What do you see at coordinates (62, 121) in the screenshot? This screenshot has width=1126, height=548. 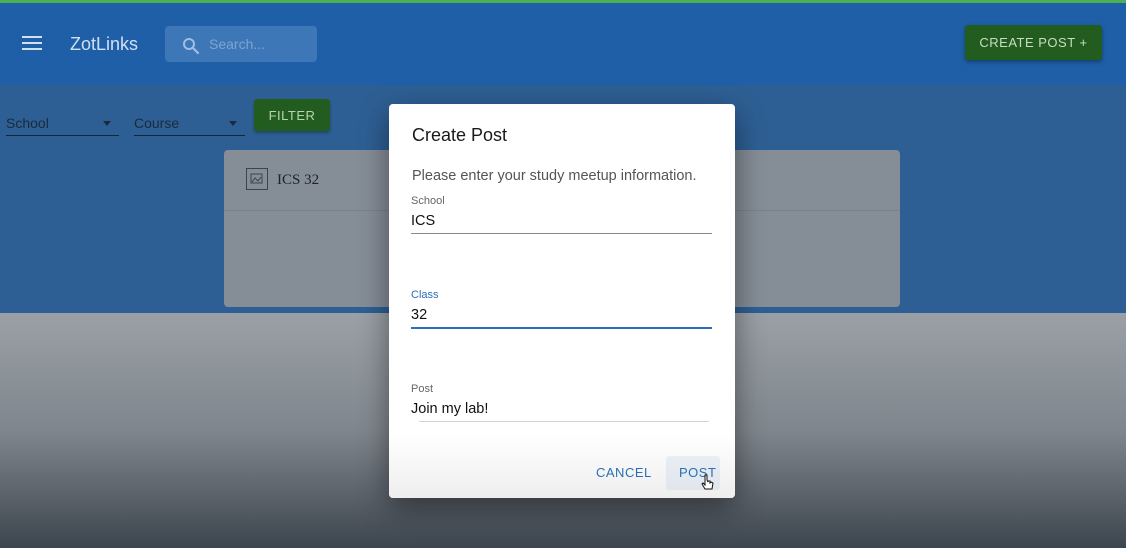 I see `school-dropdown: School` at bounding box center [62, 121].